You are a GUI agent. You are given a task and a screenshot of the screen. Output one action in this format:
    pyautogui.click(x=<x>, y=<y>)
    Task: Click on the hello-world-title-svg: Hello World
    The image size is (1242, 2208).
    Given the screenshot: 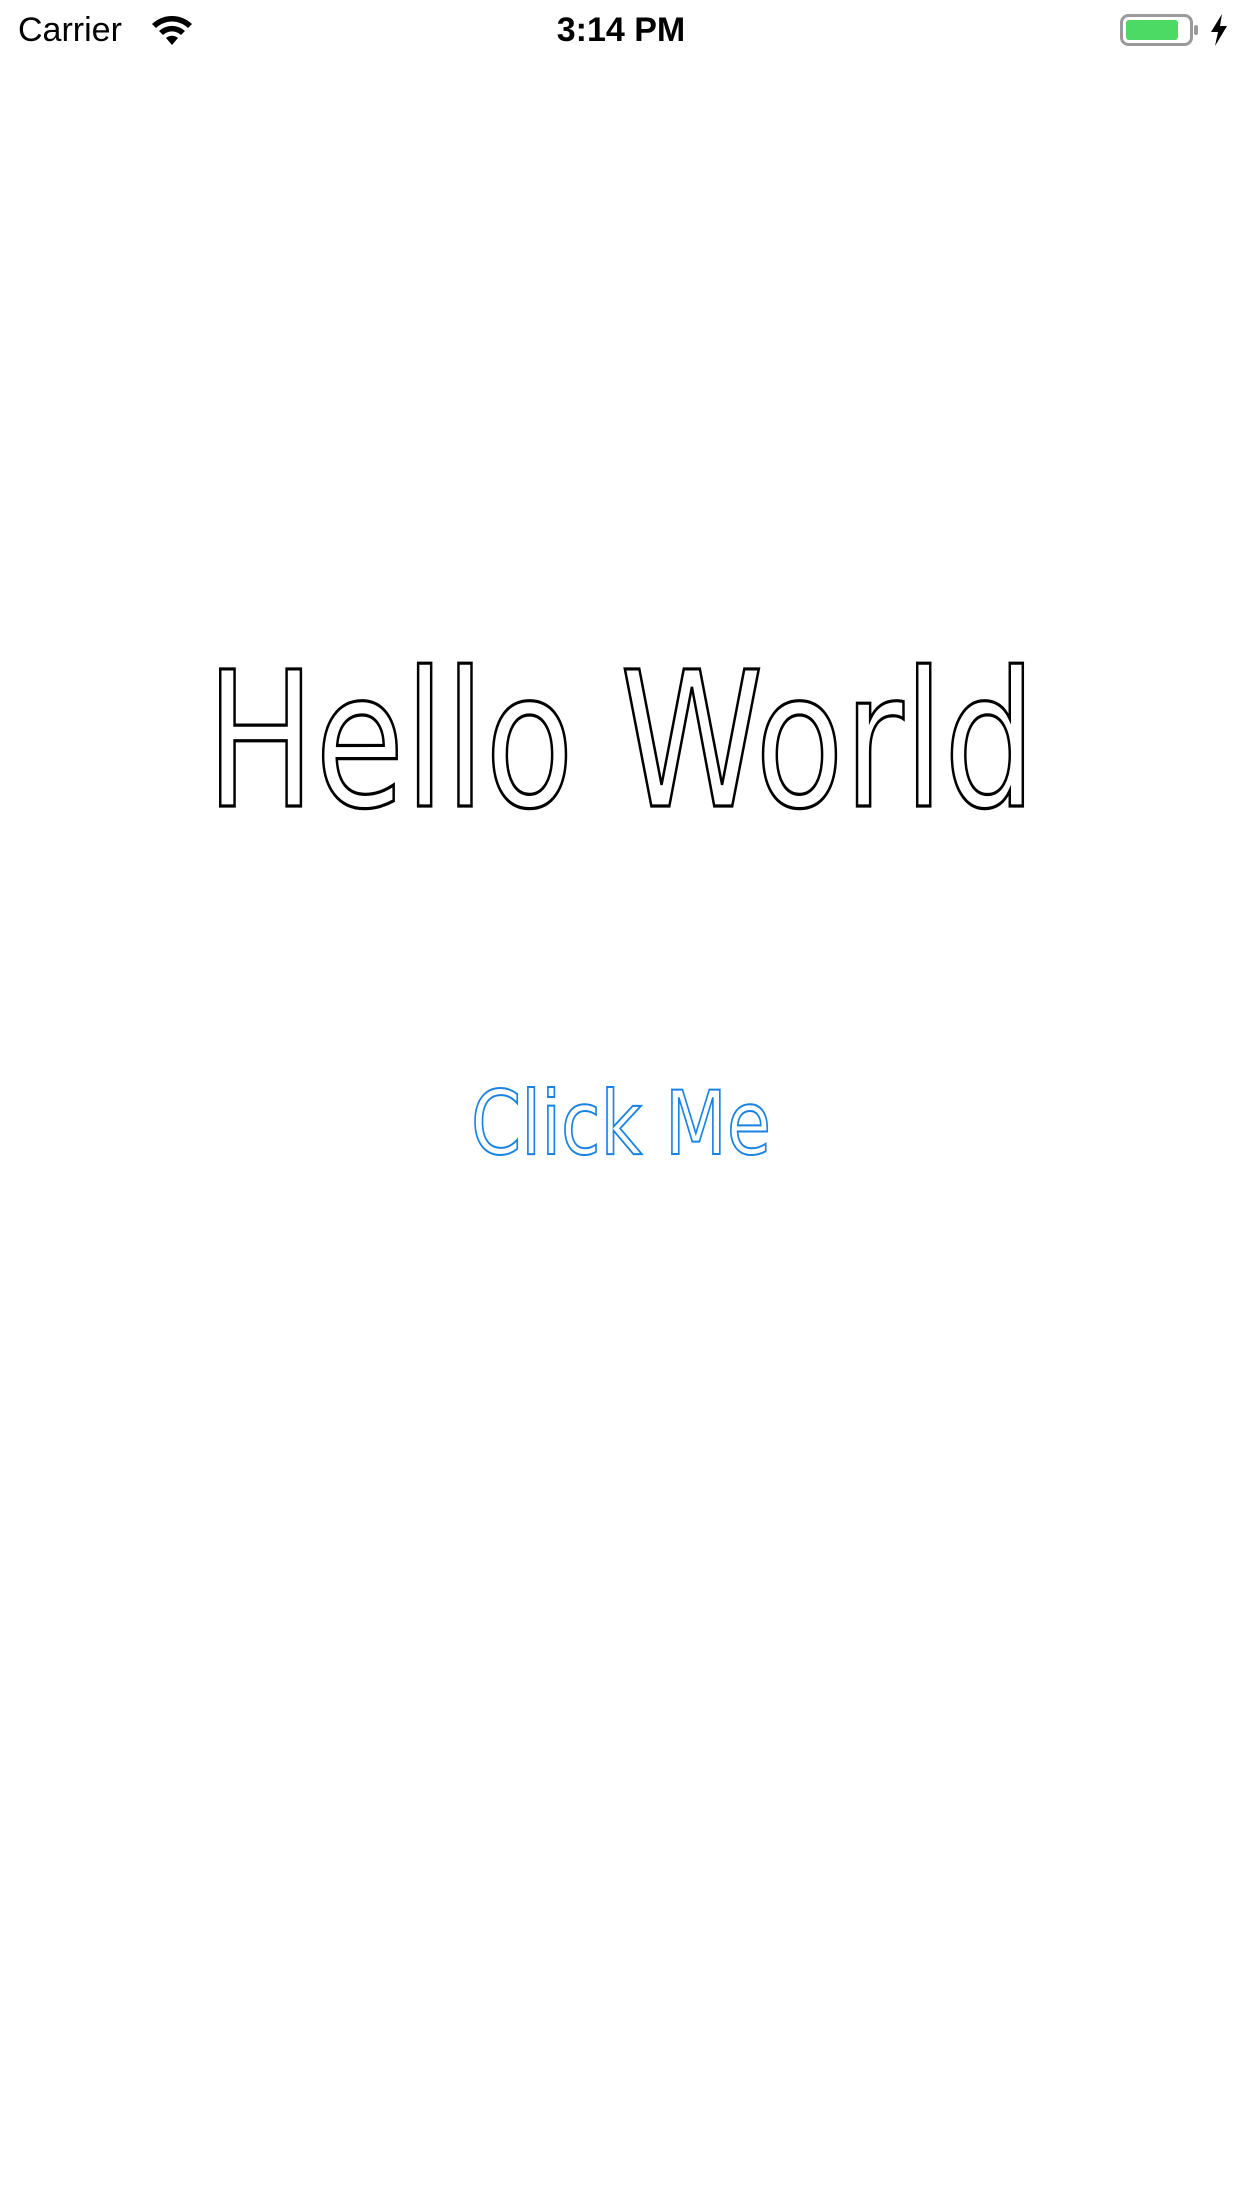 What is the action you would take?
    pyautogui.click(x=620, y=741)
    